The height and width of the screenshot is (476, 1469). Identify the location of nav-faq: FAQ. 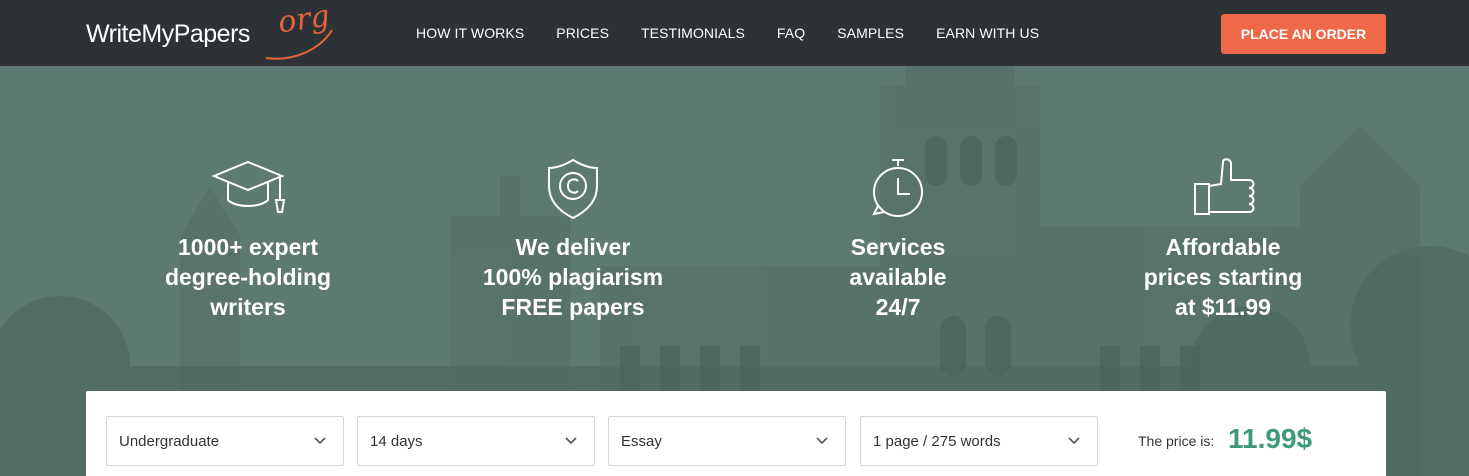
(791, 33).